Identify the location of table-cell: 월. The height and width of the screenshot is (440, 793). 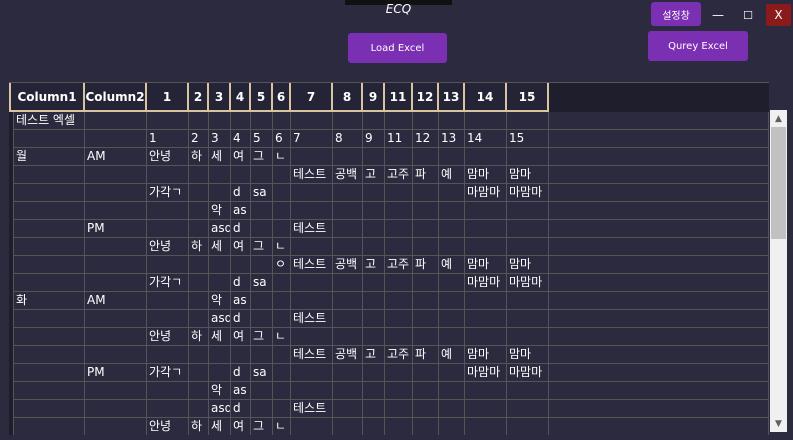
(49, 157).